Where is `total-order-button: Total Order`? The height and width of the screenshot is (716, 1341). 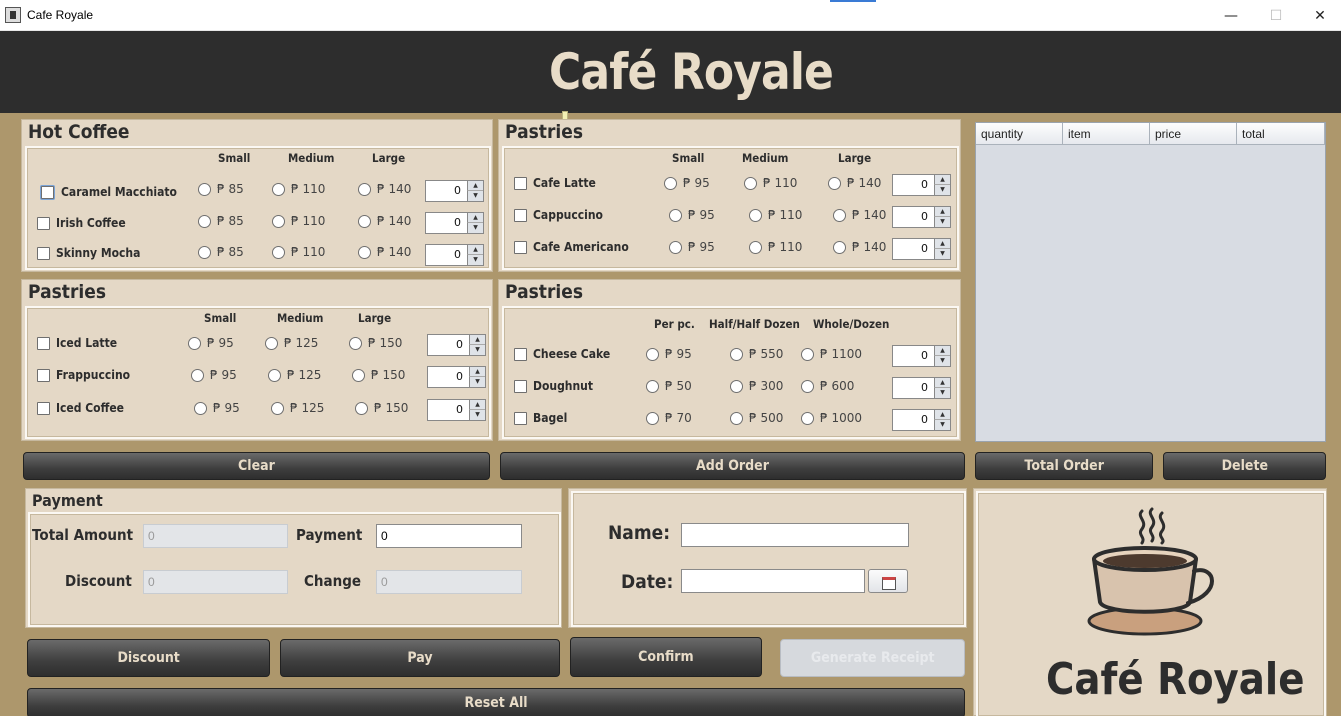 total-order-button: Total Order is located at coordinates (1064, 466).